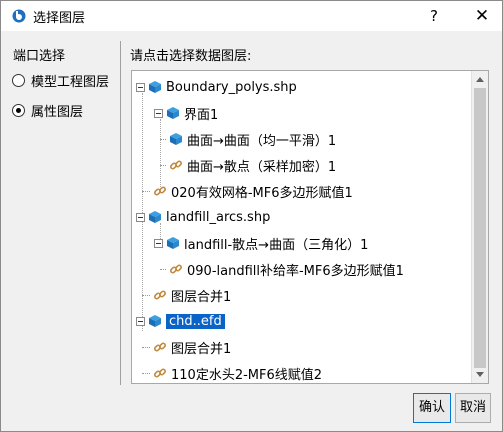  Describe the element at coordinates (201, 115) in the screenshot. I see `tree-node-label: 界面1` at that location.